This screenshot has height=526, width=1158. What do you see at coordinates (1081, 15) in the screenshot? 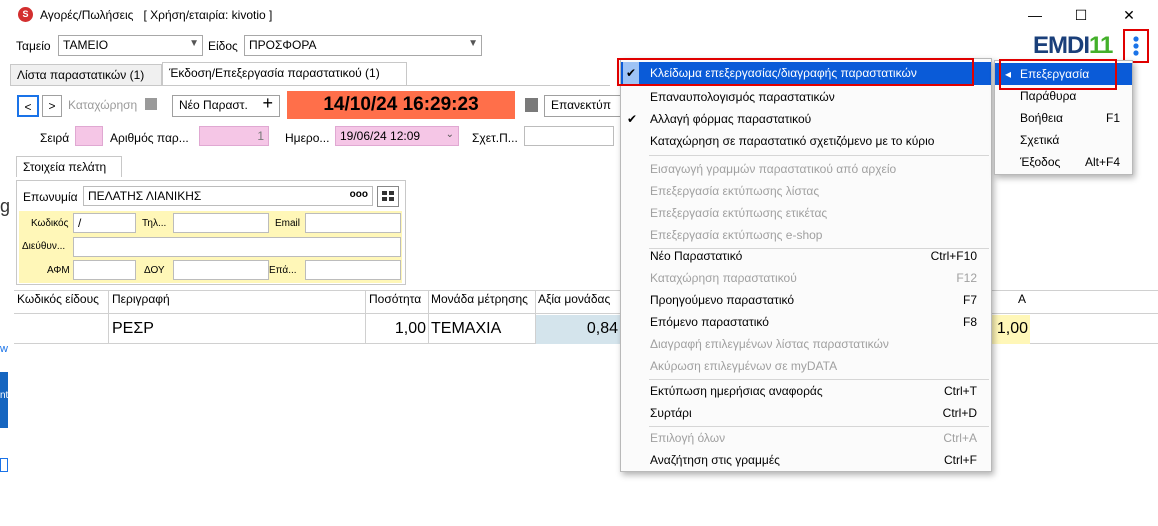
I see `maximize-button: ☐` at bounding box center [1081, 15].